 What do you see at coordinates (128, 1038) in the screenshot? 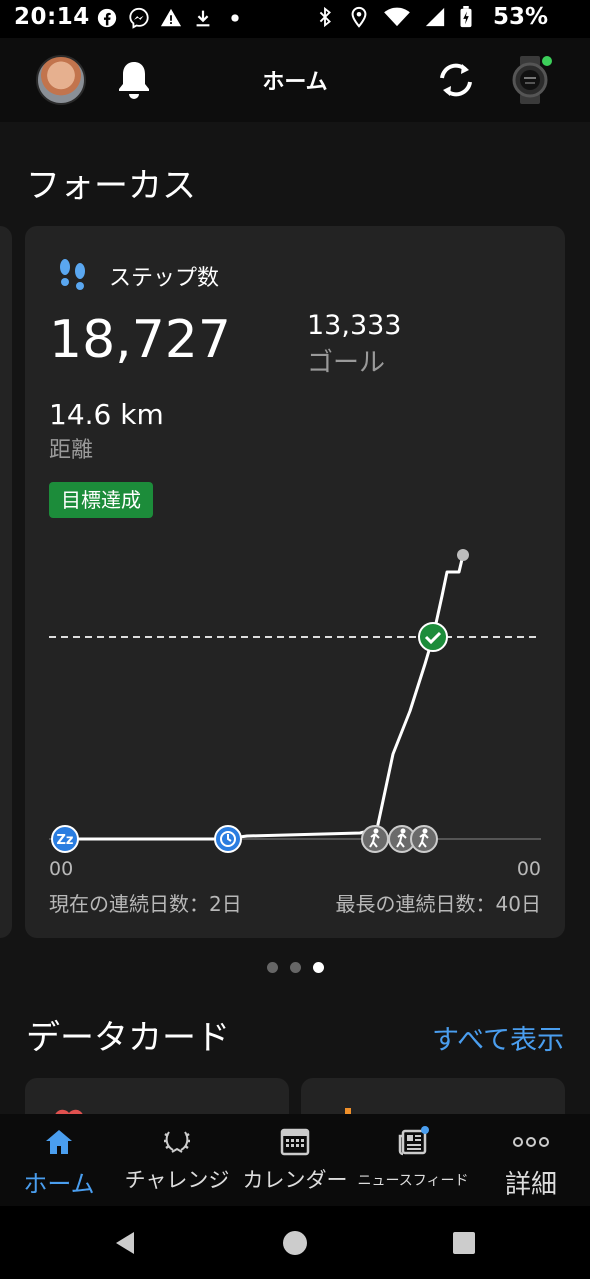
I see `datacards-section-title: データカード` at bounding box center [128, 1038].